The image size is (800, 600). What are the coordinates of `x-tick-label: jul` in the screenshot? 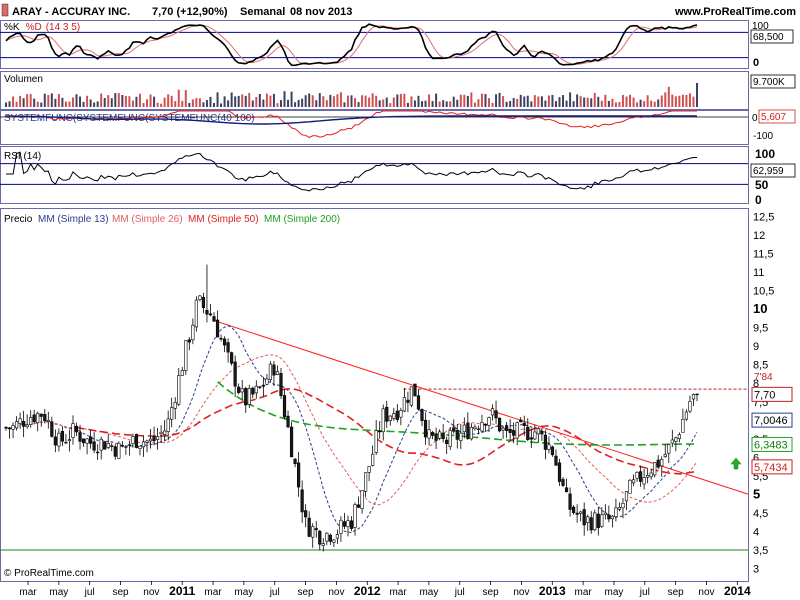 It's located at (274, 592).